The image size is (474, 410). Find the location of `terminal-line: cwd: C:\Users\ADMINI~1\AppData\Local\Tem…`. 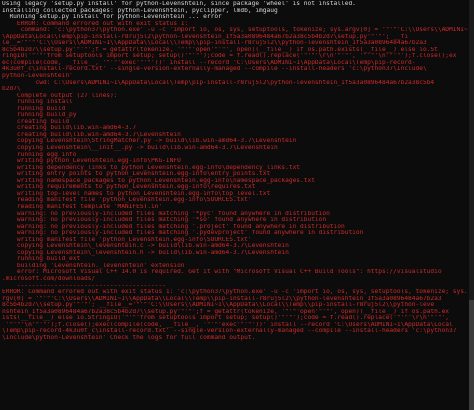

terminal-line: cwd: C:\Users\ADMINI~1\AppData\Local\Tem… is located at coordinates (218, 82).